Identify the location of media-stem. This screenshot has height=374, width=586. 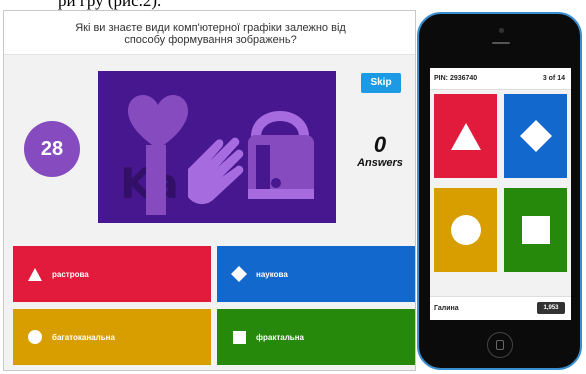
(156, 180).